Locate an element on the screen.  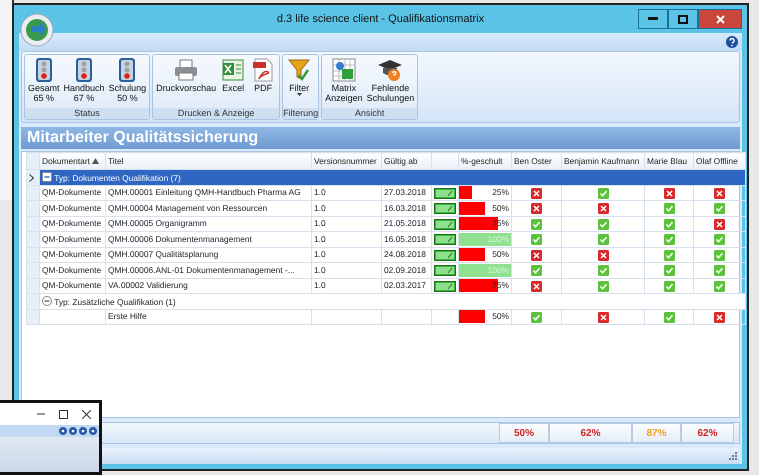
ribbon-button: Gesamt 65 % is located at coordinates (44, 82).